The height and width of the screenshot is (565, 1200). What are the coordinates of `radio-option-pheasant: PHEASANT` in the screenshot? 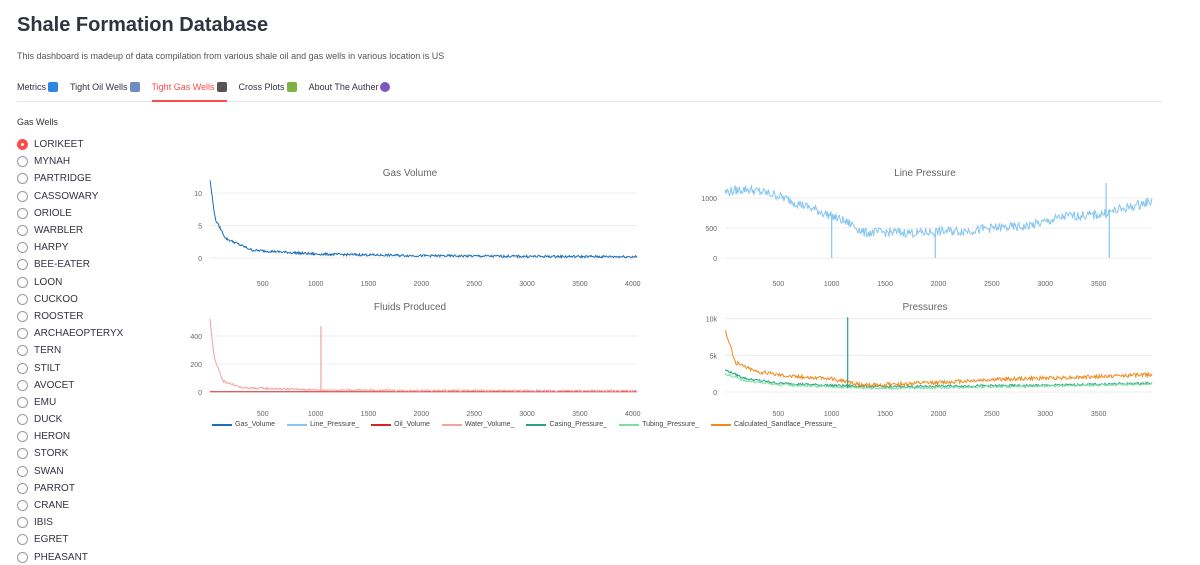 It's located at (70, 557).